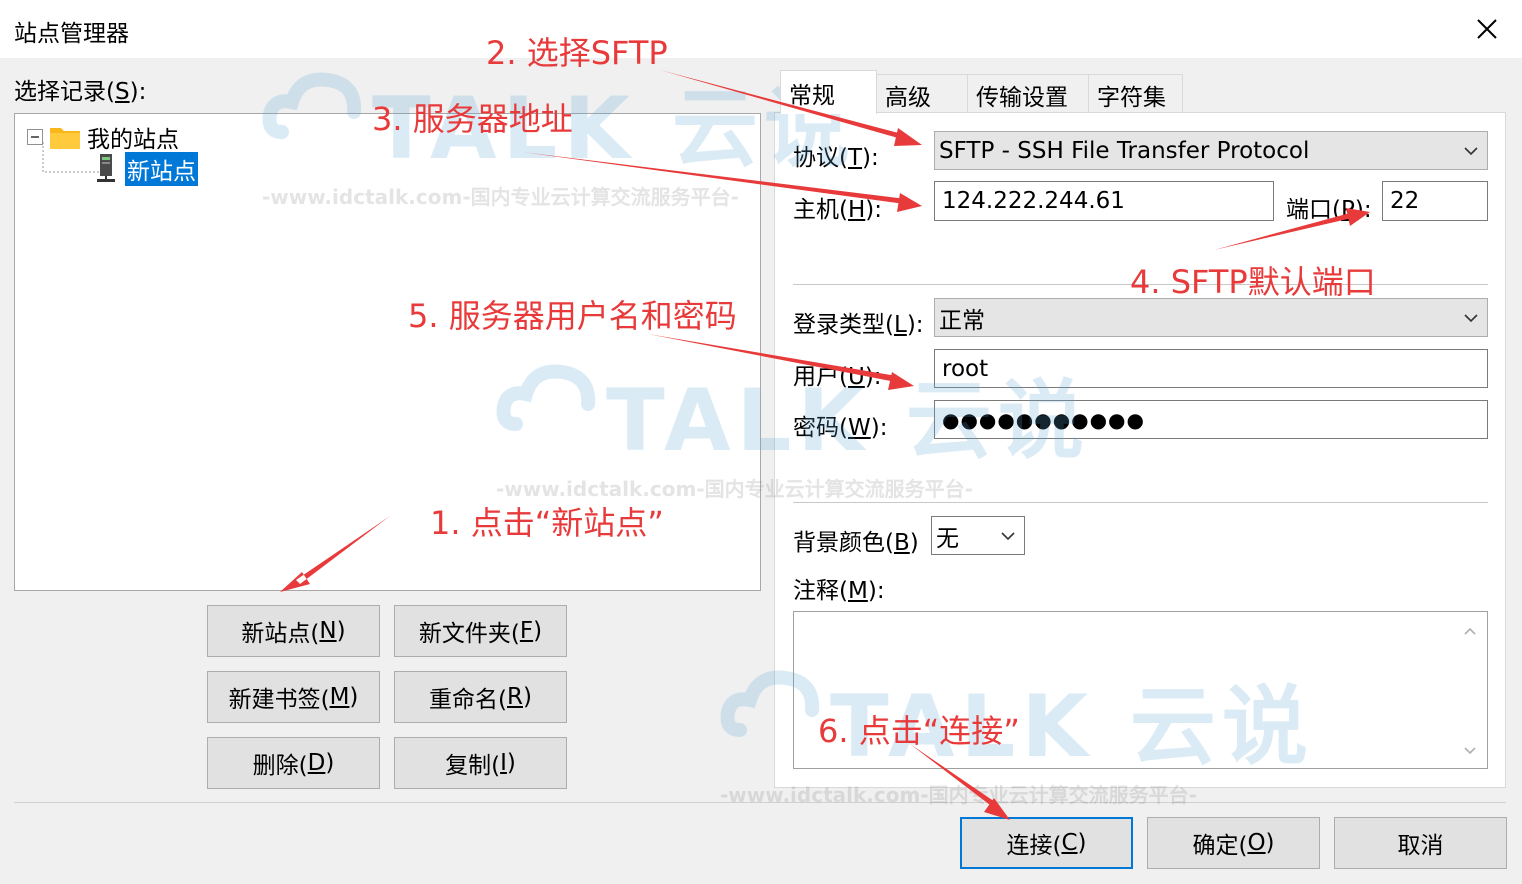  Describe the element at coordinates (828, 92) in the screenshot. I see `tab-general: 常规` at that location.